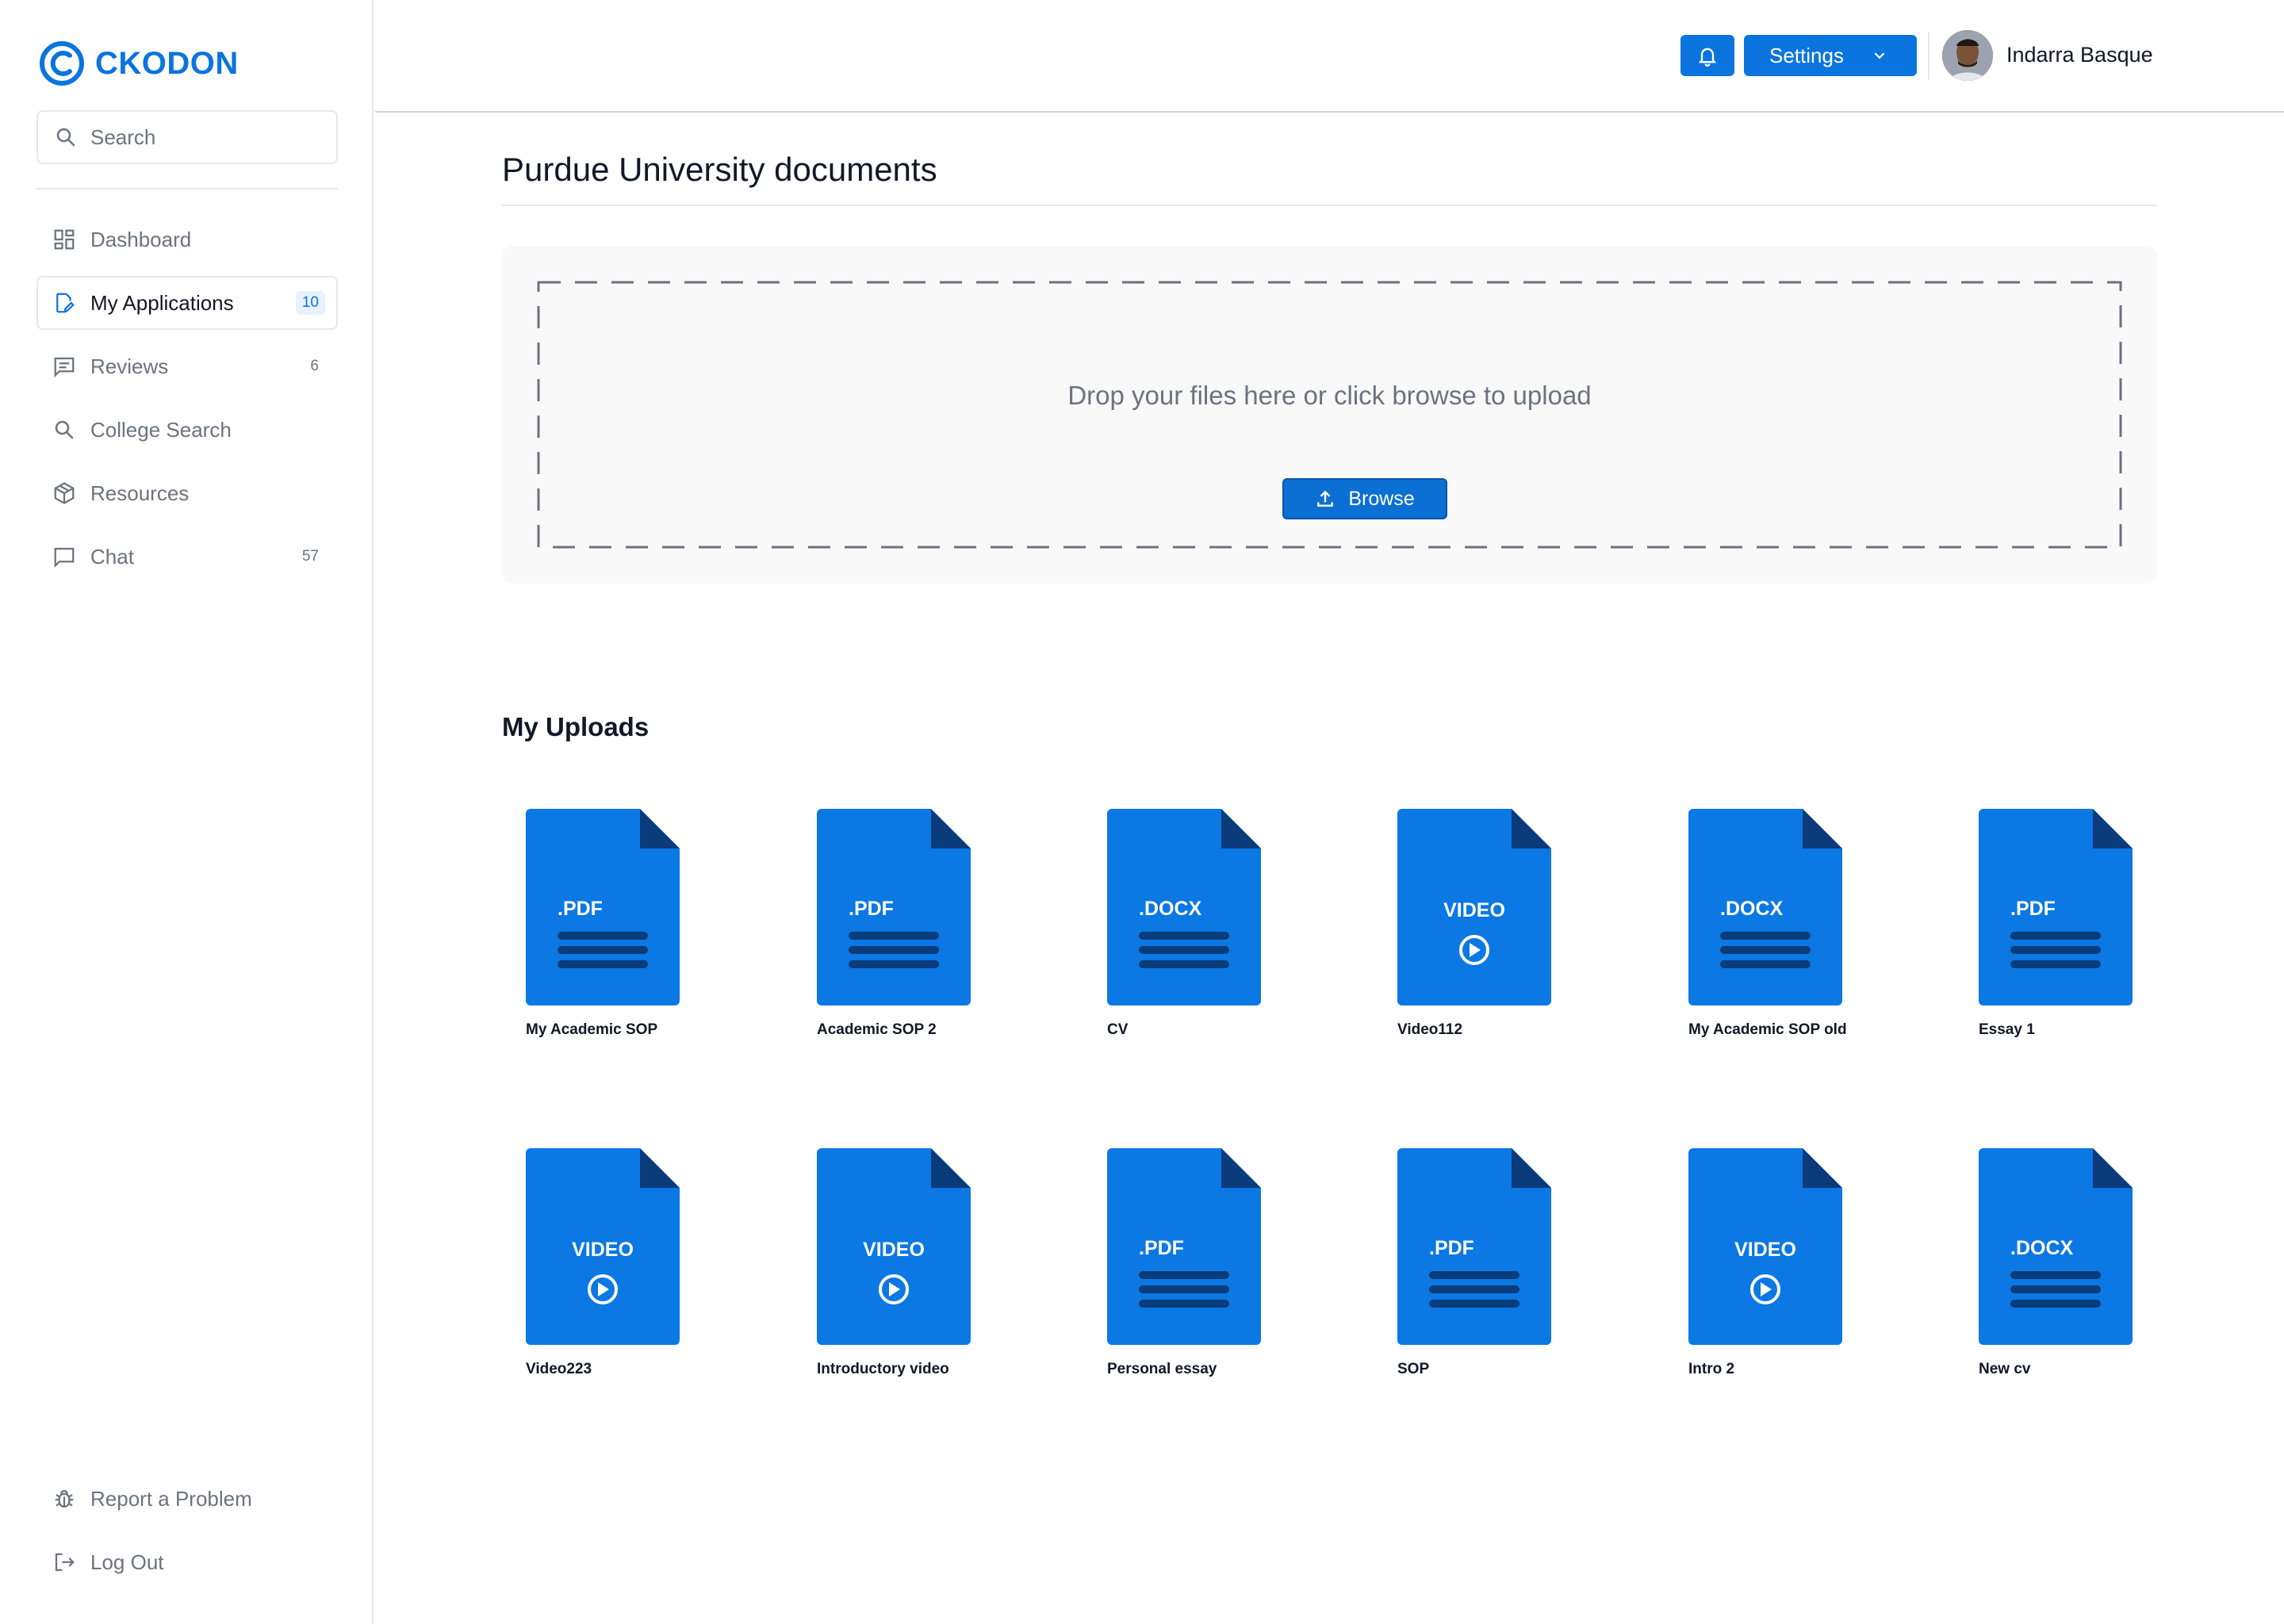 The width and height of the screenshot is (2284, 1624). What do you see at coordinates (1929, 55) in the screenshot?
I see `header-divider` at bounding box center [1929, 55].